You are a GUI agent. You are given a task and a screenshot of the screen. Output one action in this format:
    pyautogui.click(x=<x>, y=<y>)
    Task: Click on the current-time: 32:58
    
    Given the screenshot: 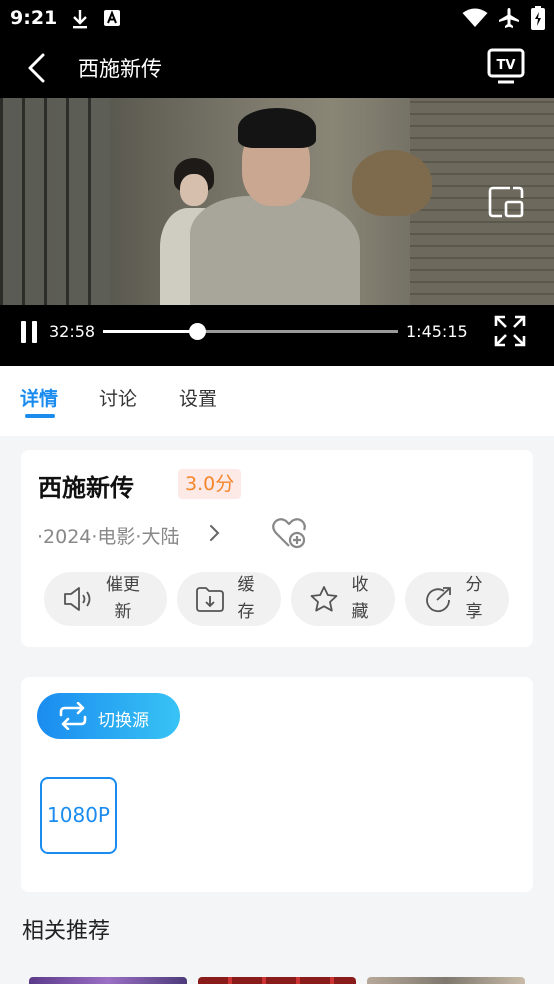 What is the action you would take?
    pyautogui.click(x=72, y=331)
    